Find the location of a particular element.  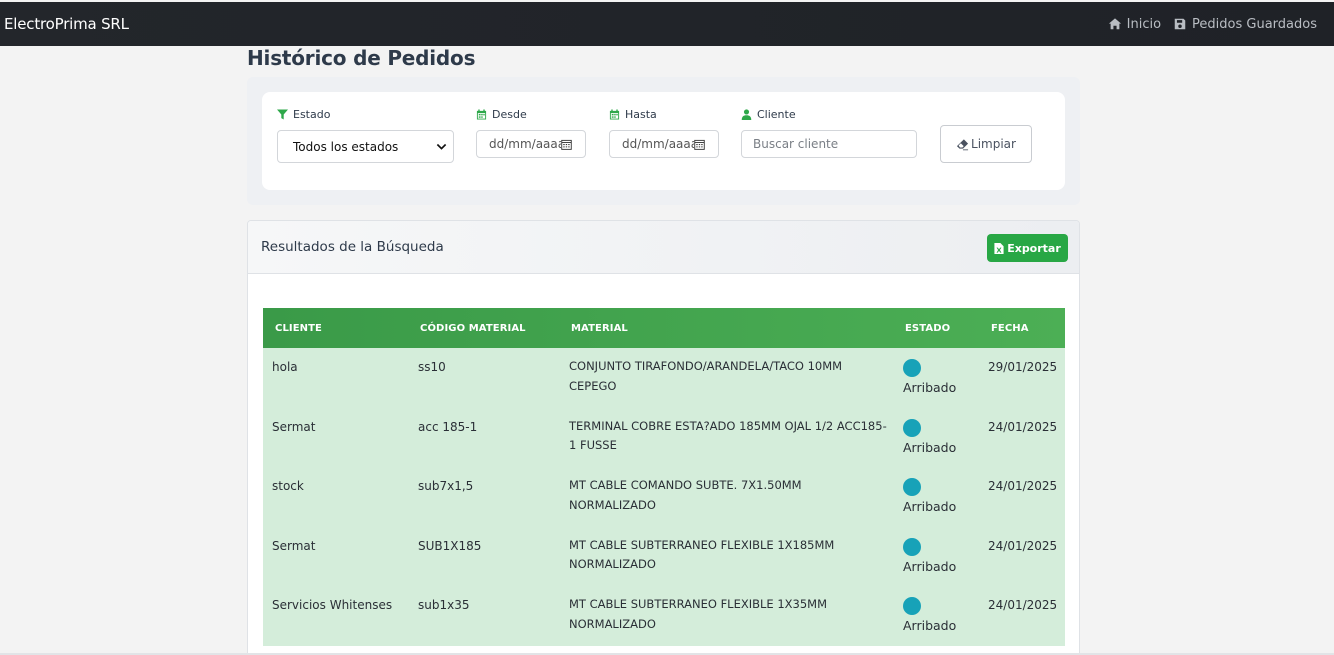

desde-label: Desde is located at coordinates (501, 114).